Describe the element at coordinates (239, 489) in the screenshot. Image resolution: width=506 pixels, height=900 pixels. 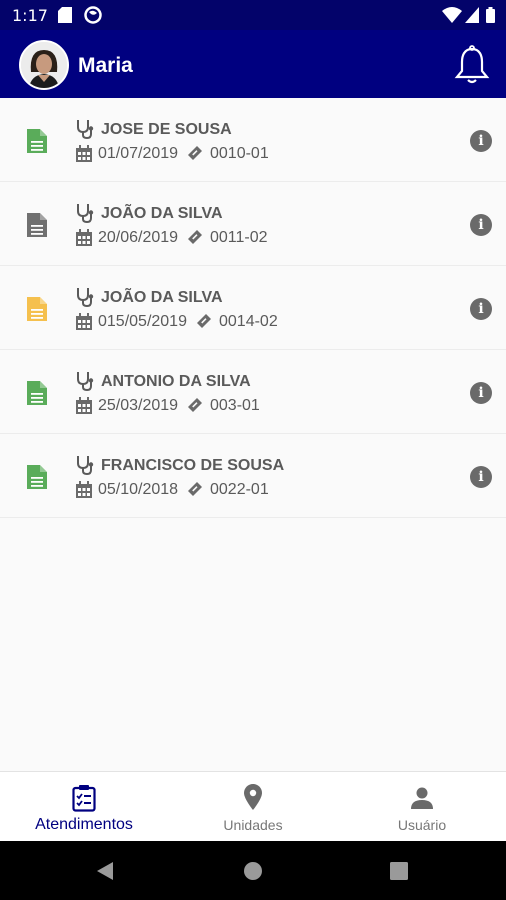
I see `appointment-code: 0022-01` at that location.